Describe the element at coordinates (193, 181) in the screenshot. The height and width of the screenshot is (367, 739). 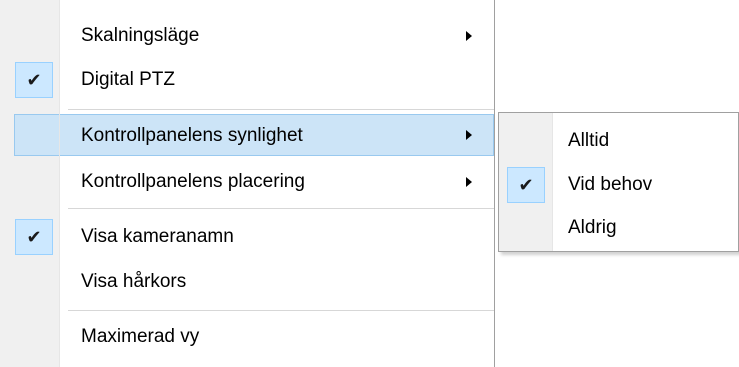
I see `menu-item-label: Kontrollpanelens placering` at that location.